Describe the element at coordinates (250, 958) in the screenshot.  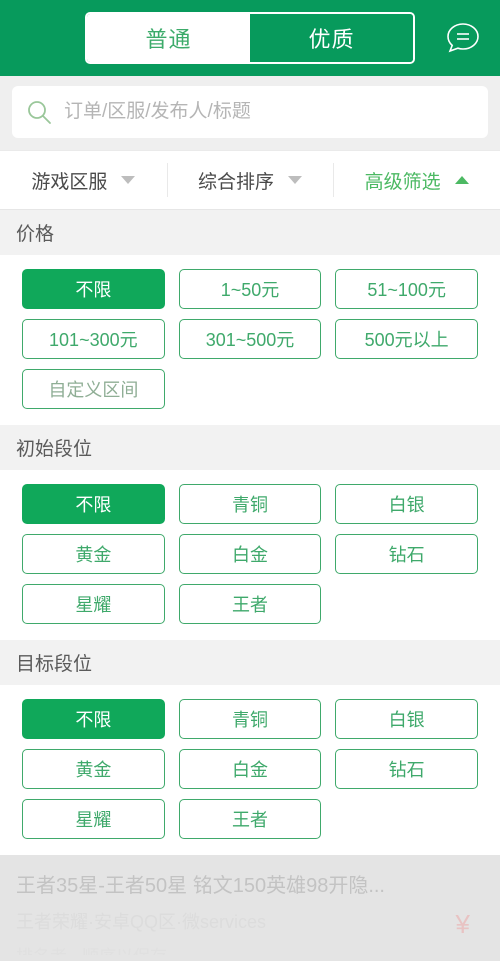
I see `filter-action-bar: 重置 完成` at that location.